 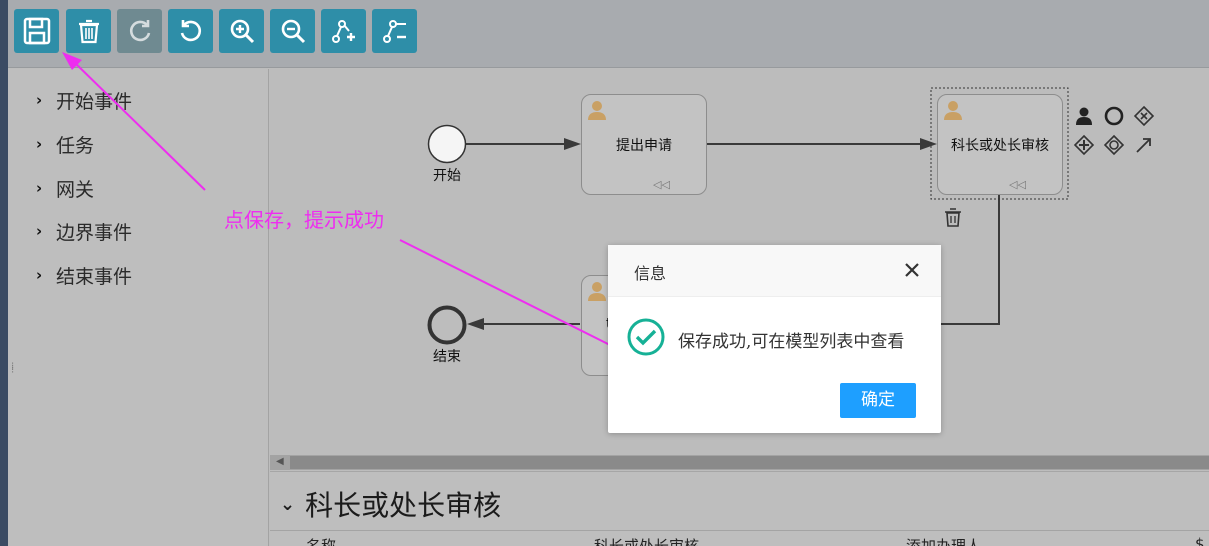 I want to click on property-label-name: 名称, so click(x=321, y=541).